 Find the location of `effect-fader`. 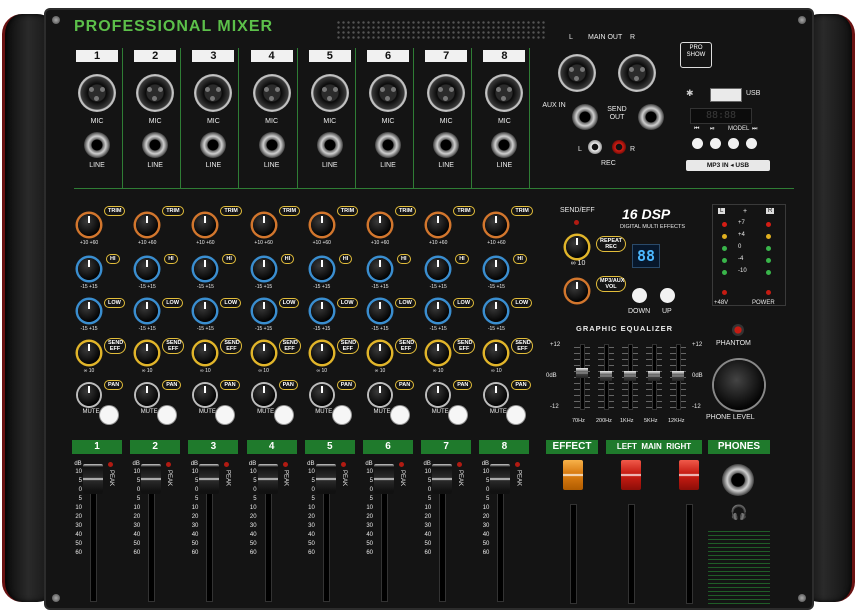

effect-fader is located at coordinates (573, 475).